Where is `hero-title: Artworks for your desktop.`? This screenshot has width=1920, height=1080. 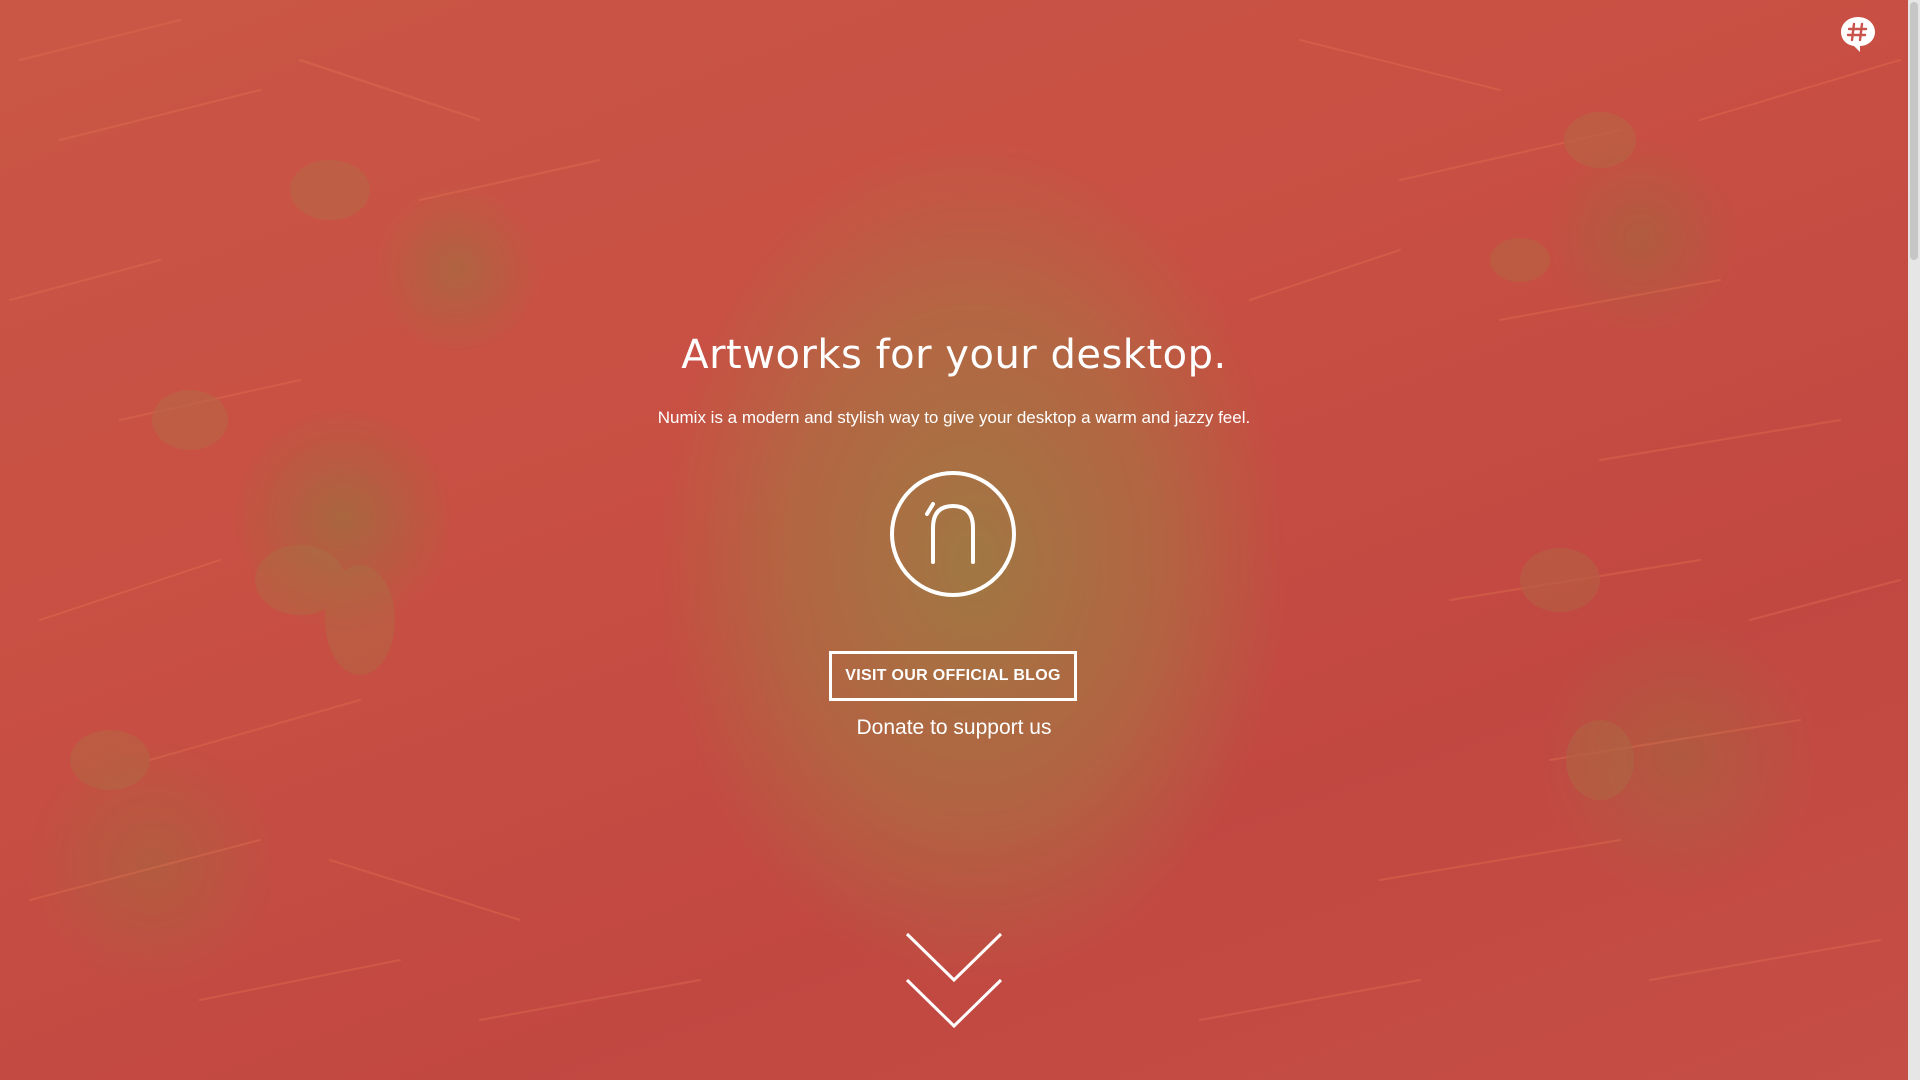
hero-title: Artworks for your desktop. is located at coordinates (954, 355).